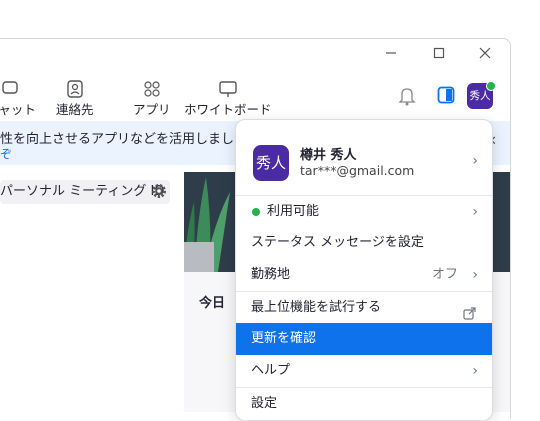 Image resolution: width=540 pixels, height=421 pixels. Describe the element at coordinates (364, 404) in the screenshot. I see `menu-item-settings: 設定` at that location.